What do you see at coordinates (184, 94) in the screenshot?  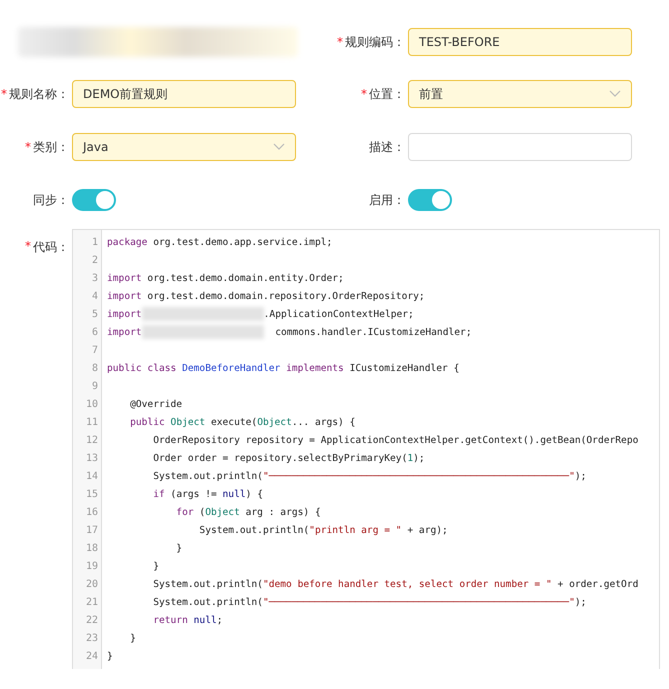 I see `text-field: DEMO前置规则` at bounding box center [184, 94].